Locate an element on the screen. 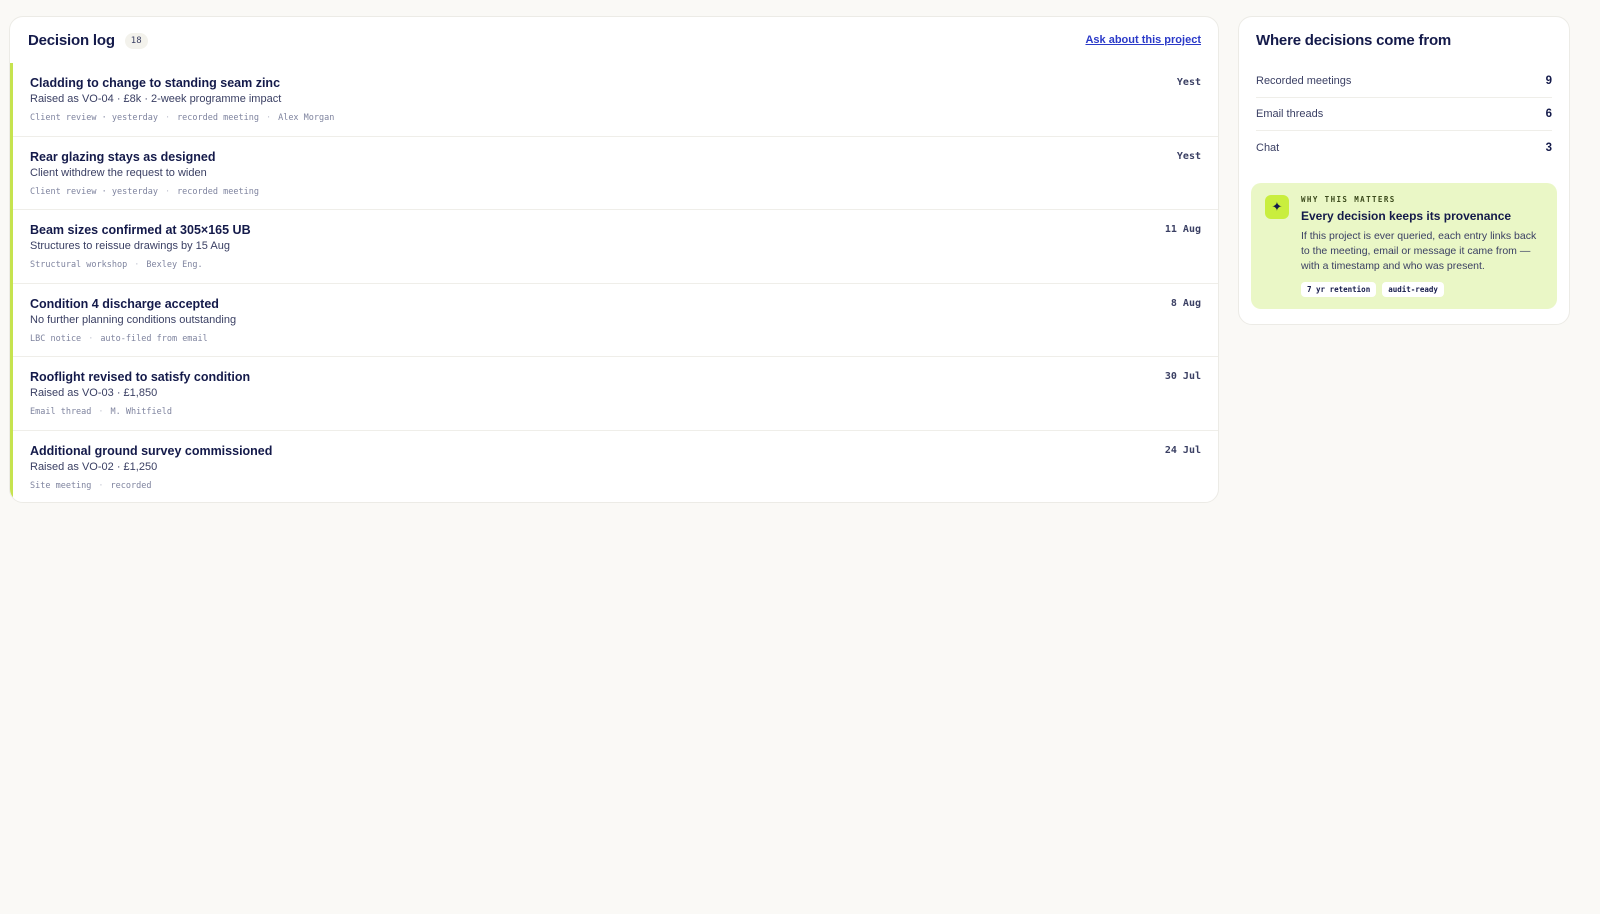 The width and height of the screenshot is (1600, 914). decision-meta: Structural workshop · Bexley Eng. is located at coordinates (615, 265).